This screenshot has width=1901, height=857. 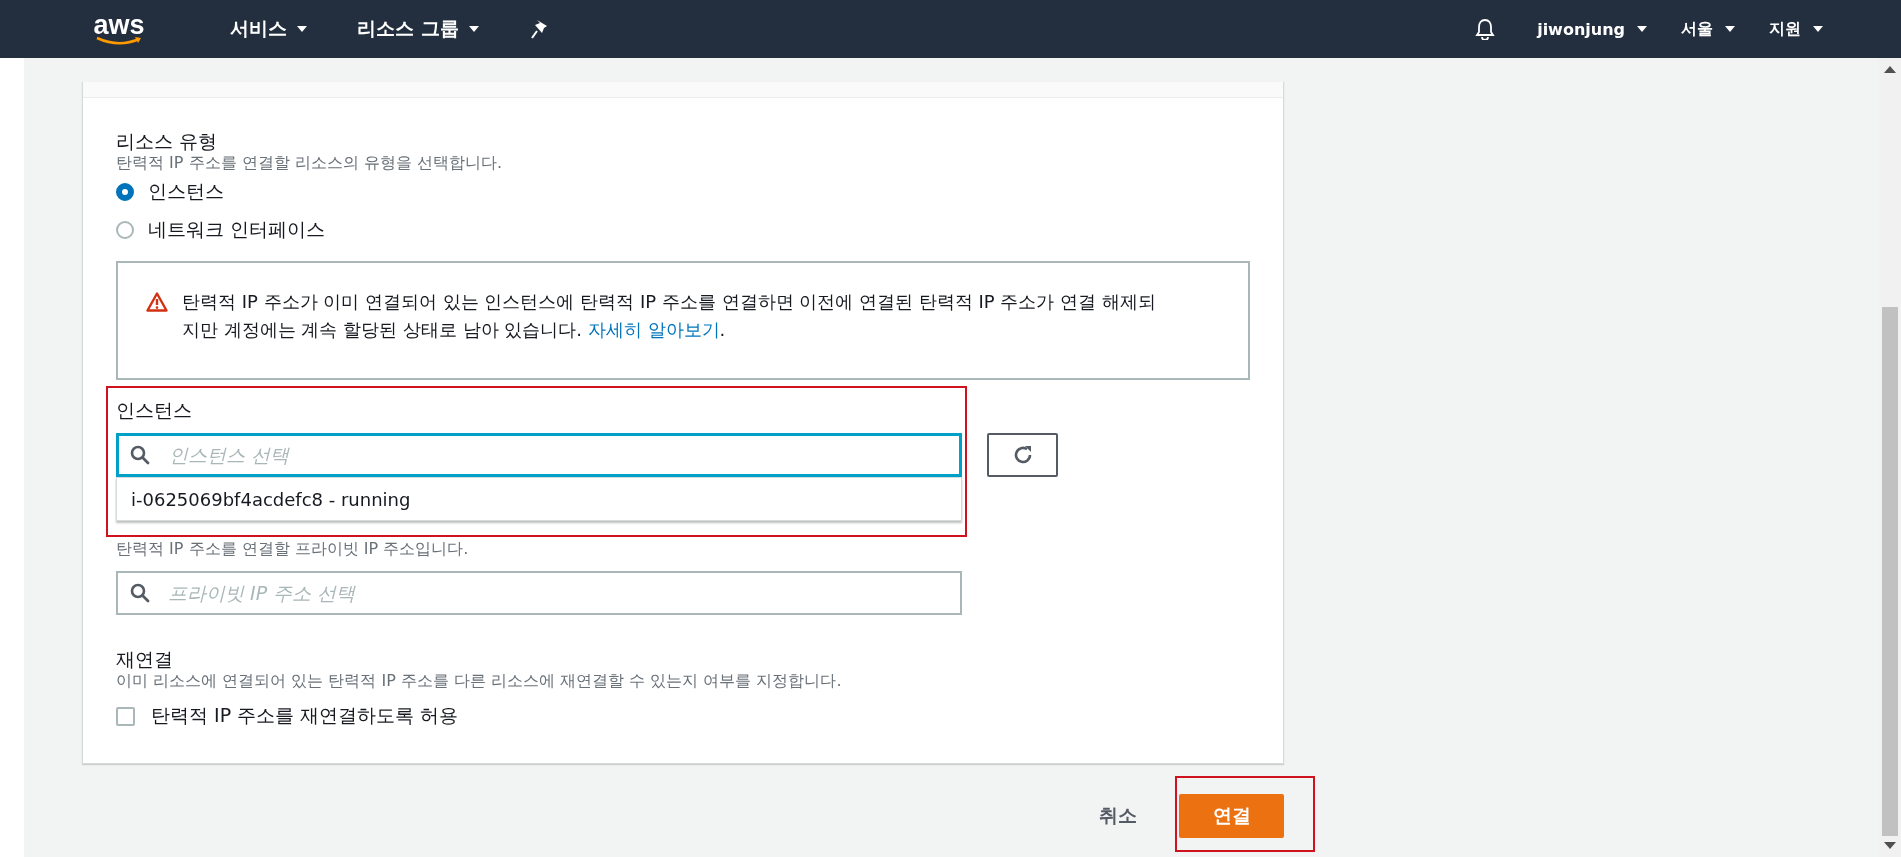 I want to click on refresh-button, so click(x=1022, y=455).